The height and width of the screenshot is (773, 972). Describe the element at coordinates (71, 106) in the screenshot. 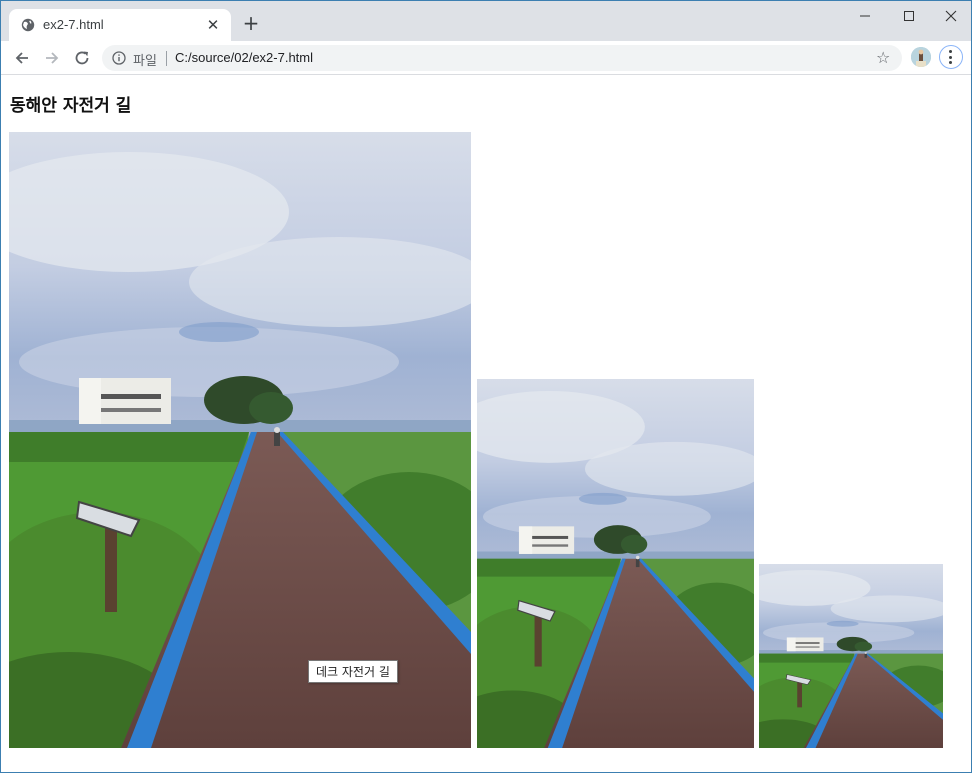

I see `page-heading: 동해안 자전거 길` at that location.